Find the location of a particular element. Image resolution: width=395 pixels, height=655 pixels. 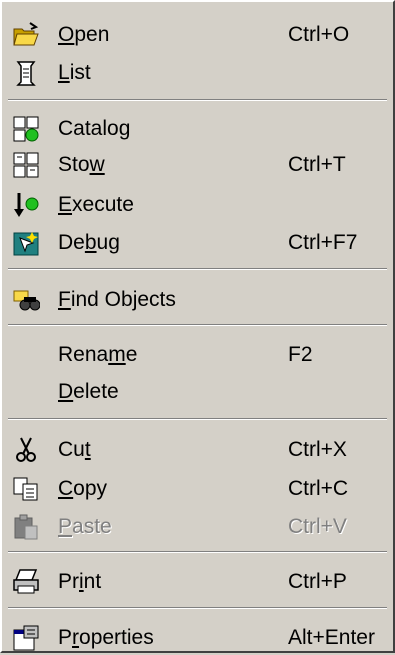

menu-item-rename: Rename F2 is located at coordinates (197, 355).